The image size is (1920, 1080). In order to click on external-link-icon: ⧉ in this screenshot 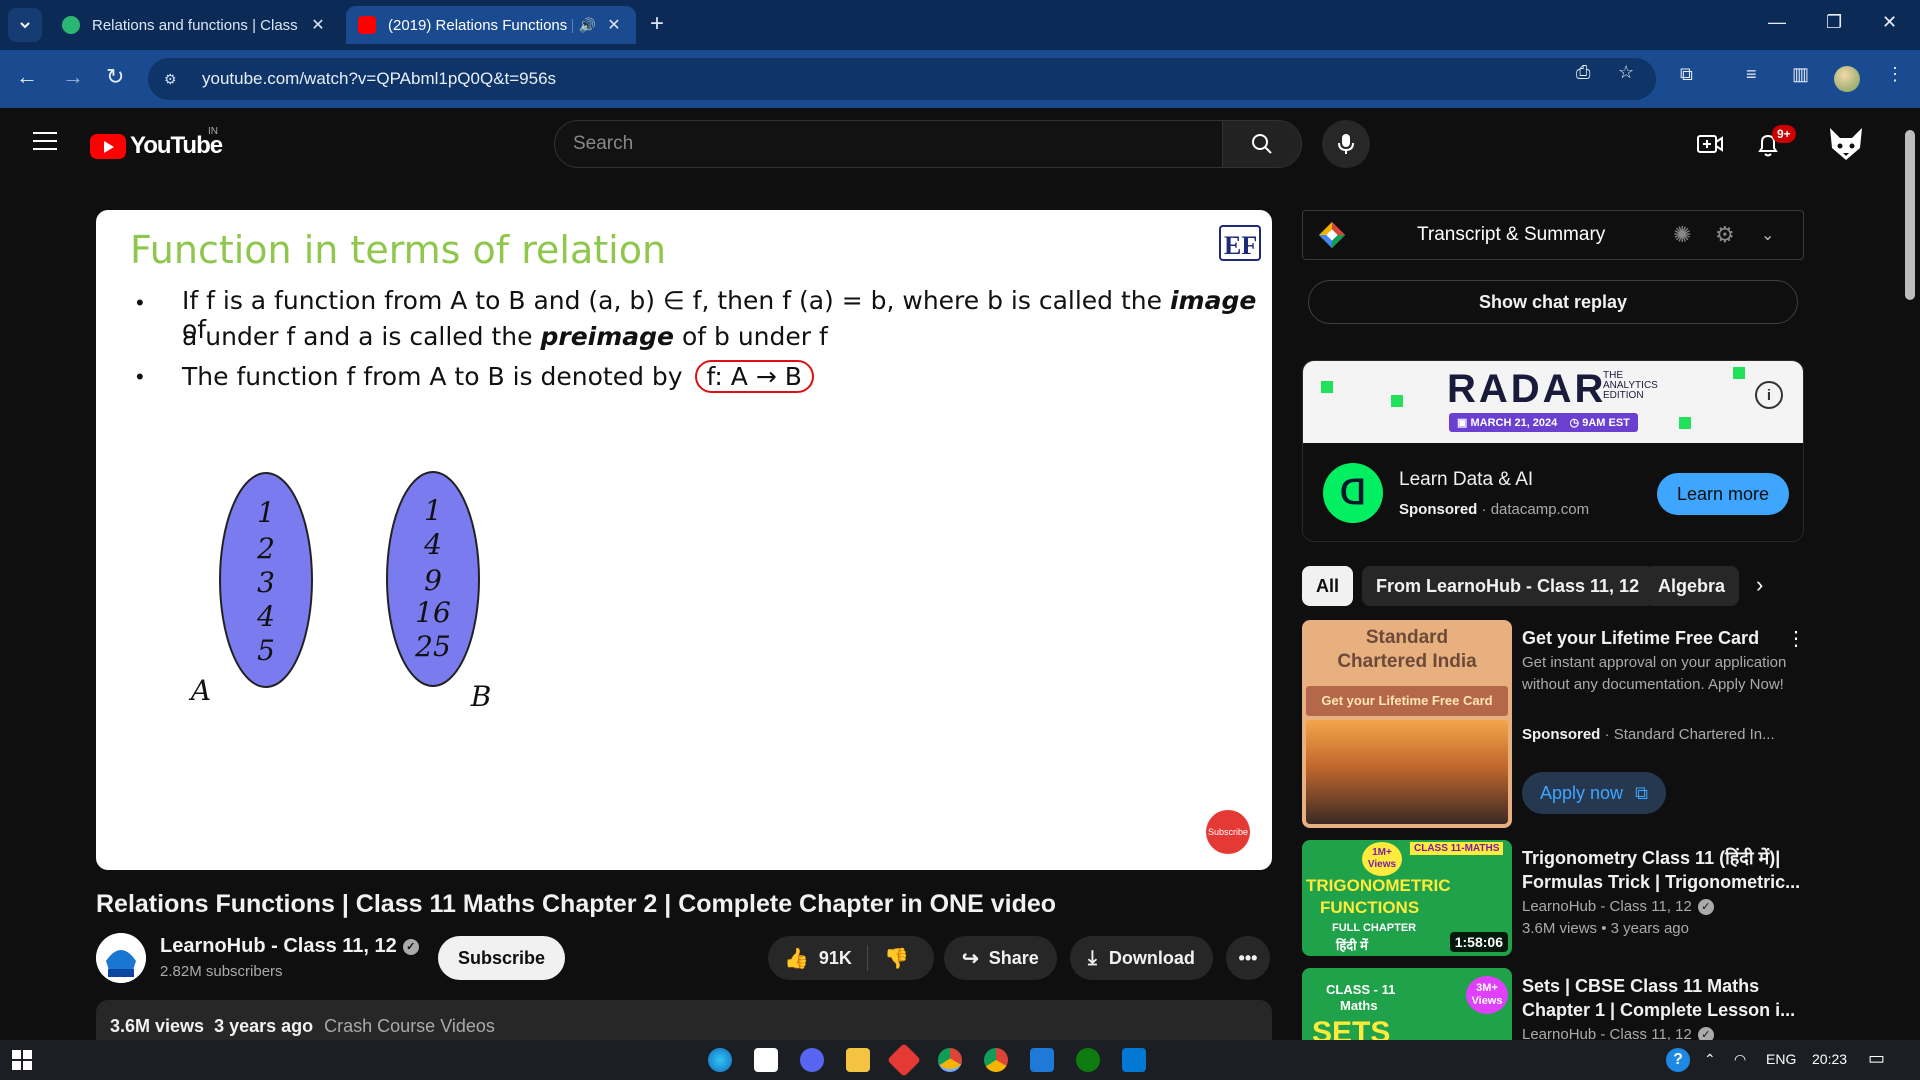, I will do `click(1641, 792)`.